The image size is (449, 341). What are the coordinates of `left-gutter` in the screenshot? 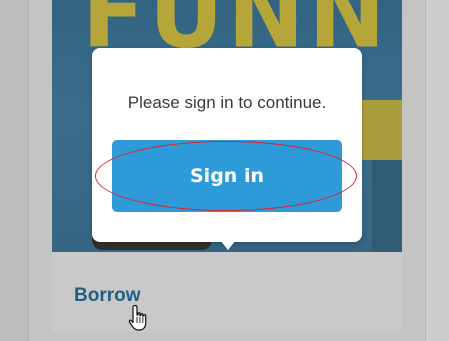 It's located at (14, 170).